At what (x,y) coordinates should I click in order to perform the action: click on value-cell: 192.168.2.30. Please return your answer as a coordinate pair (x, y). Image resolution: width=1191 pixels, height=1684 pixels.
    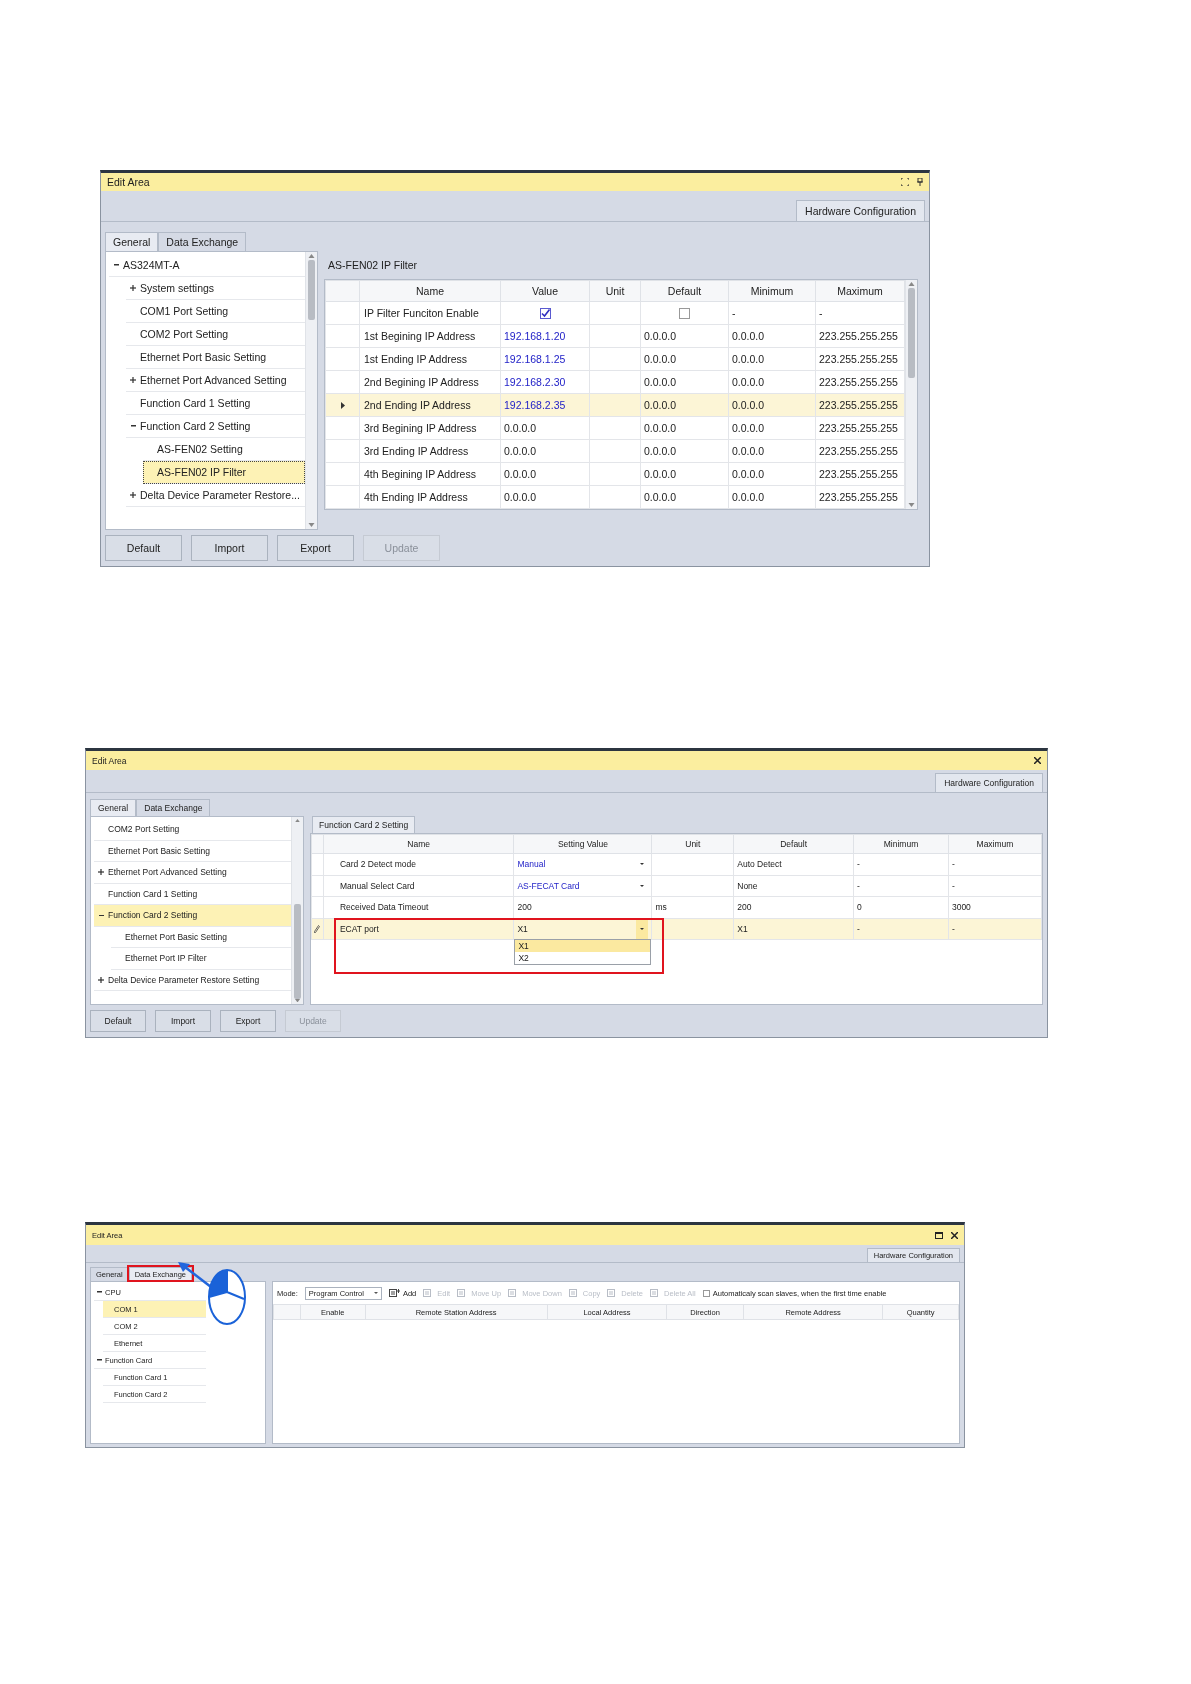
    Looking at the image, I should click on (545, 382).